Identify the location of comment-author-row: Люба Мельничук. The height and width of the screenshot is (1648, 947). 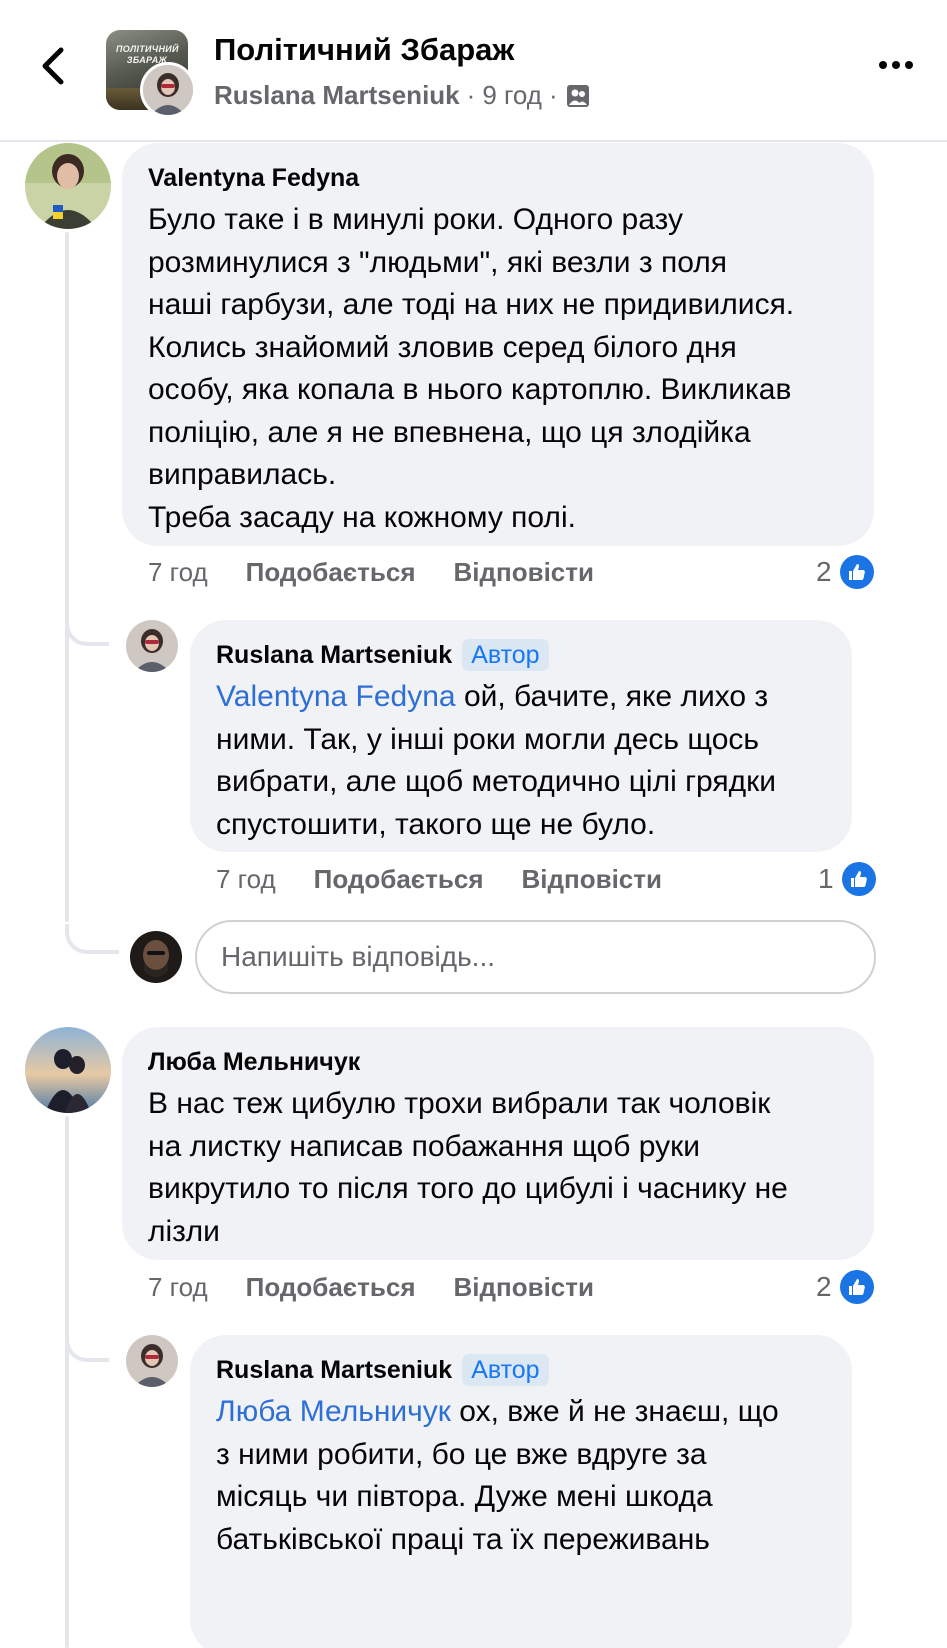
(498, 1062).